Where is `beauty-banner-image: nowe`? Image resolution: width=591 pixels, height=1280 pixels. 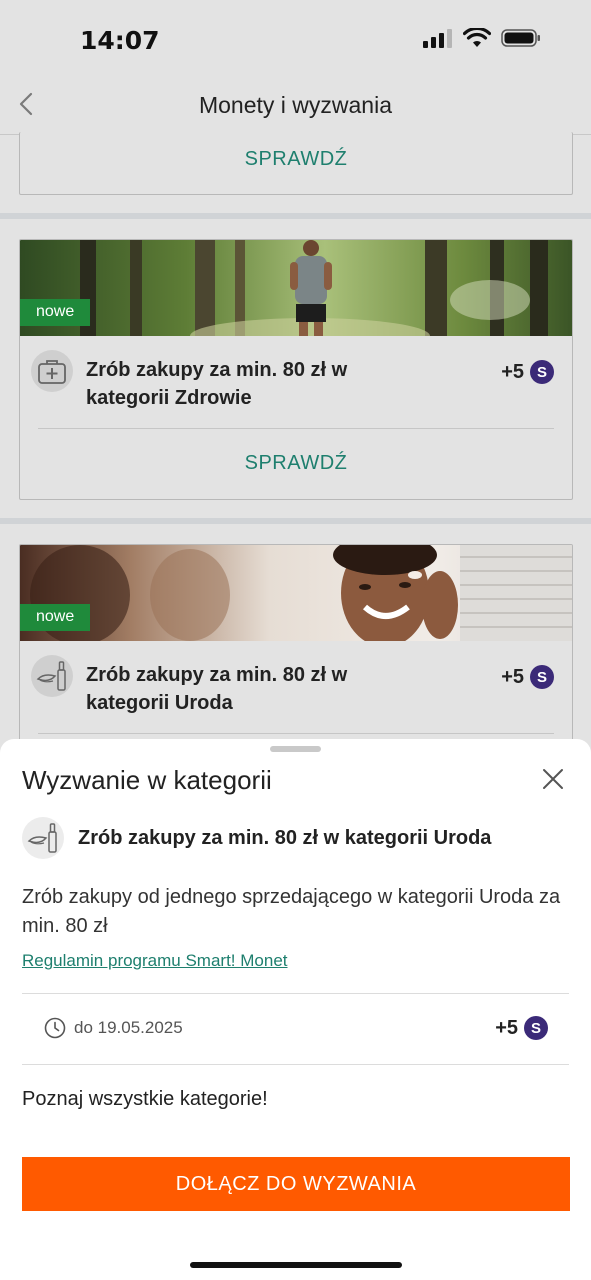 beauty-banner-image: nowe is located at coordinates (296, 593).